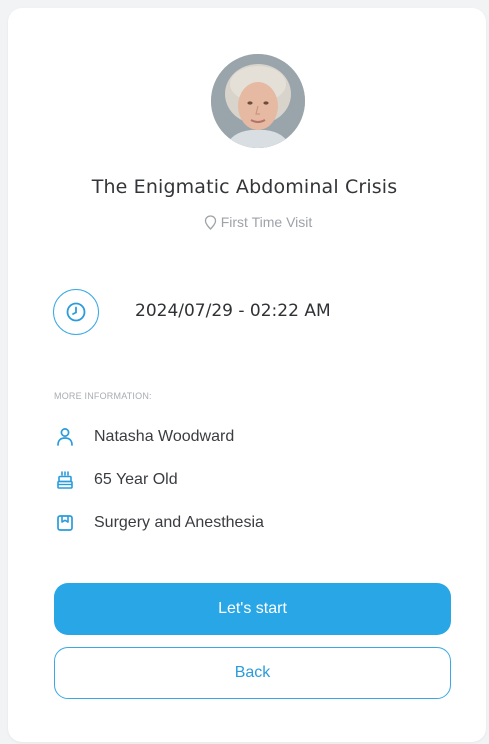  Describe the element at coordinates (233, 311) in the screenshot. I see `appointment-datetime: 2024/07/29 - 02:22 AM` at that location.